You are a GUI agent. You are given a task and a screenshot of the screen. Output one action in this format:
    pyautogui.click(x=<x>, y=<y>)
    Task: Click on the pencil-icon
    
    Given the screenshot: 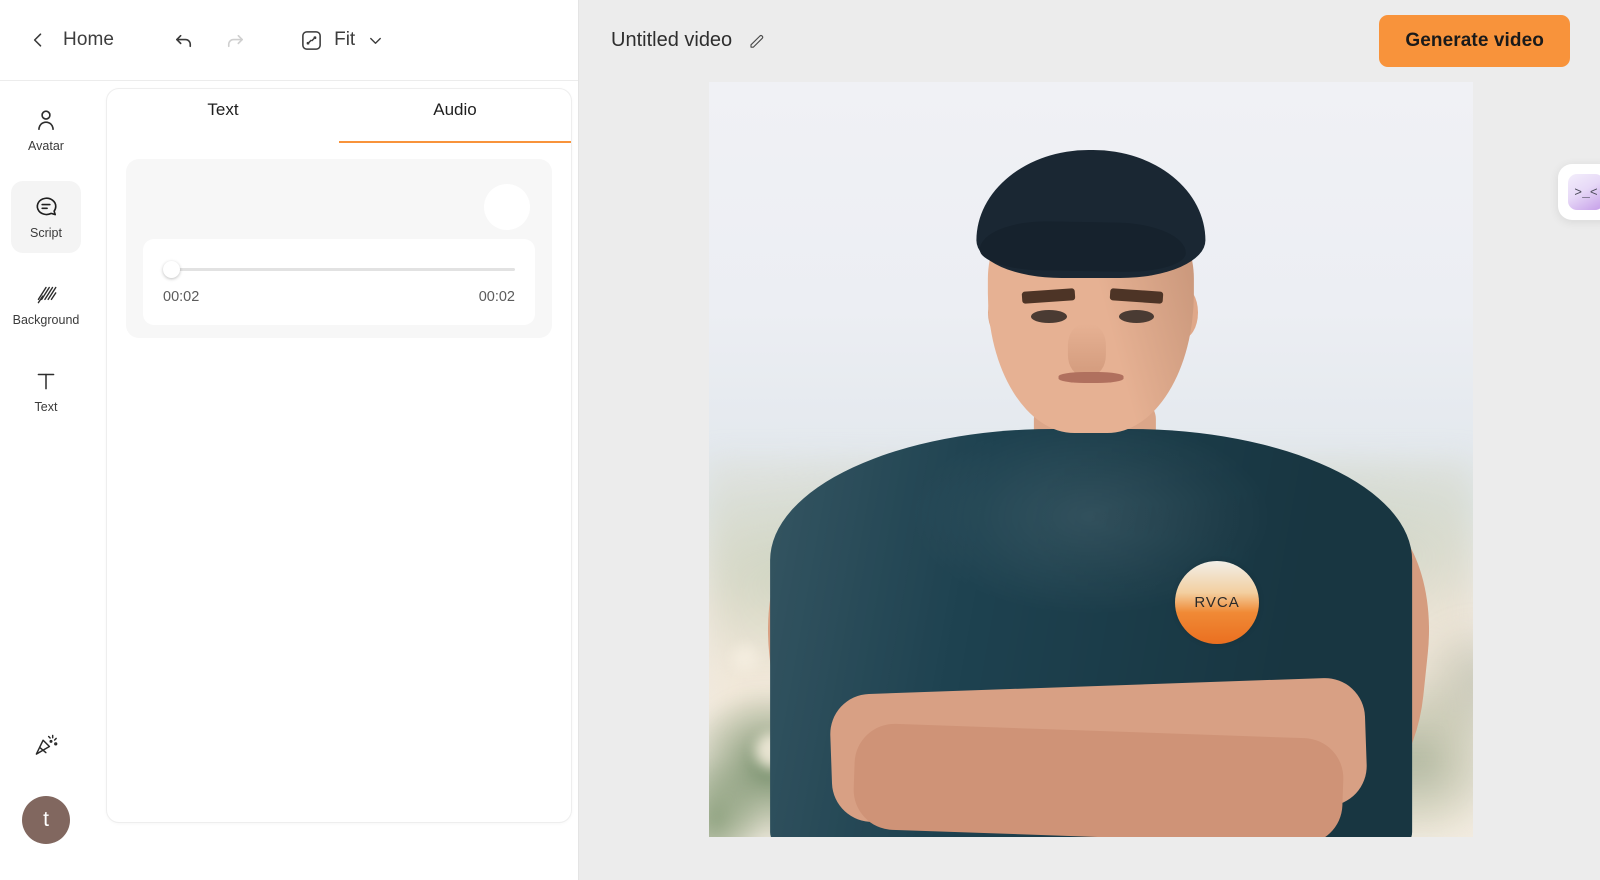 What is the action you would take?
    pyautogui.click(x=757, y=41)
    